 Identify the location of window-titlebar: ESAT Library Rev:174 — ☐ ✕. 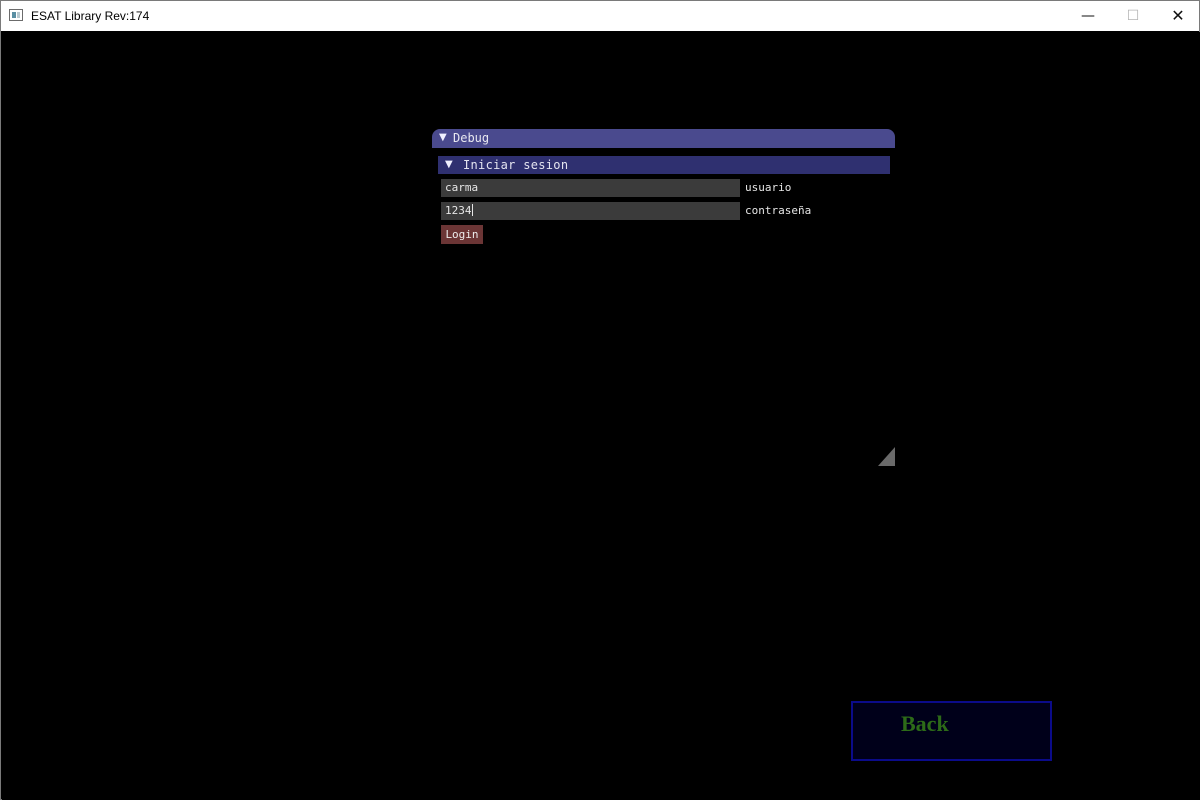
(600, 16).